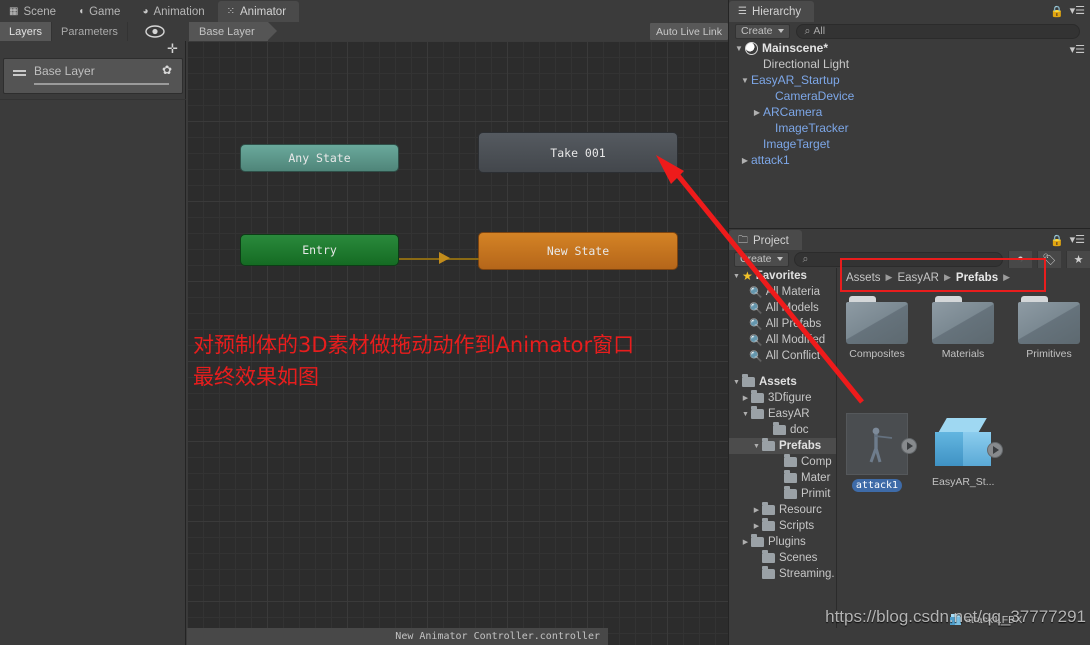 Image resolution: width=1090 pixels, height=645 pixels. I want to click on favorite-star-icon: ★, so click(1078, 259).